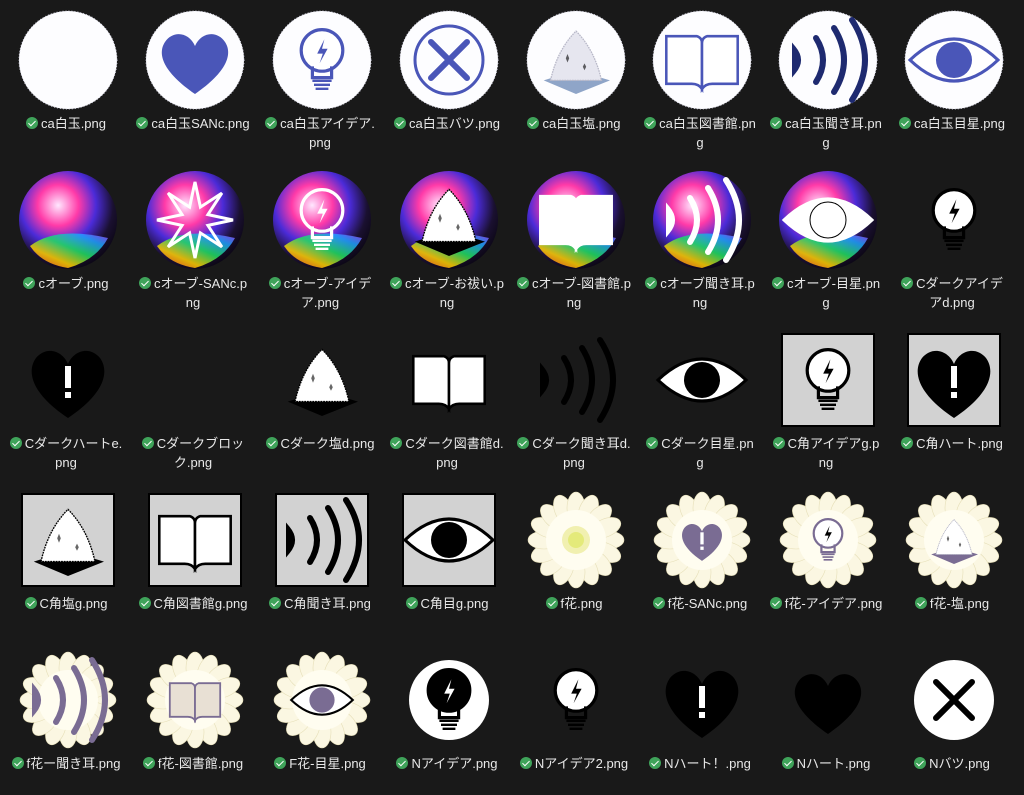 This screenshot has height=795, width=1024. Describe the element at coordinates (320, 717) in the screenshot. I see `file-item: F花-目星.png` at that location.